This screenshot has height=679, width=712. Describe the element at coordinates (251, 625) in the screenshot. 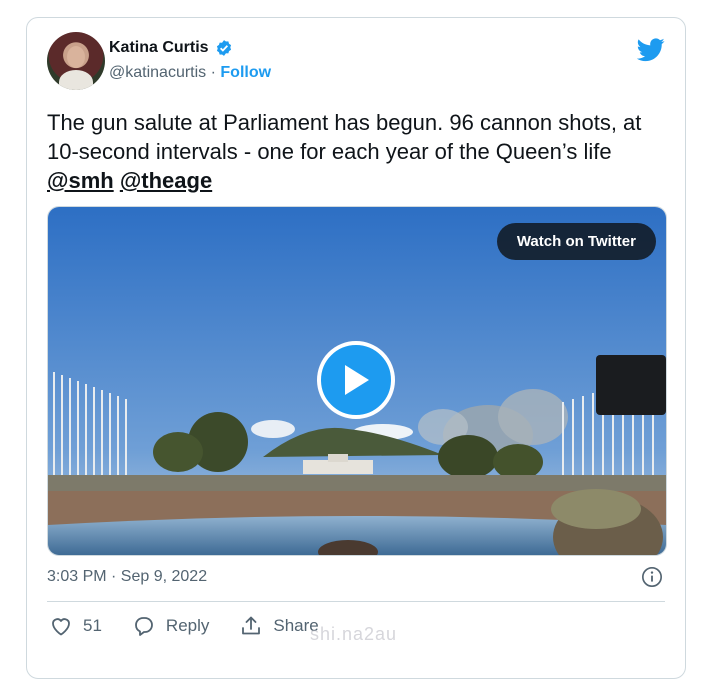

I see `share-icon` at that location.